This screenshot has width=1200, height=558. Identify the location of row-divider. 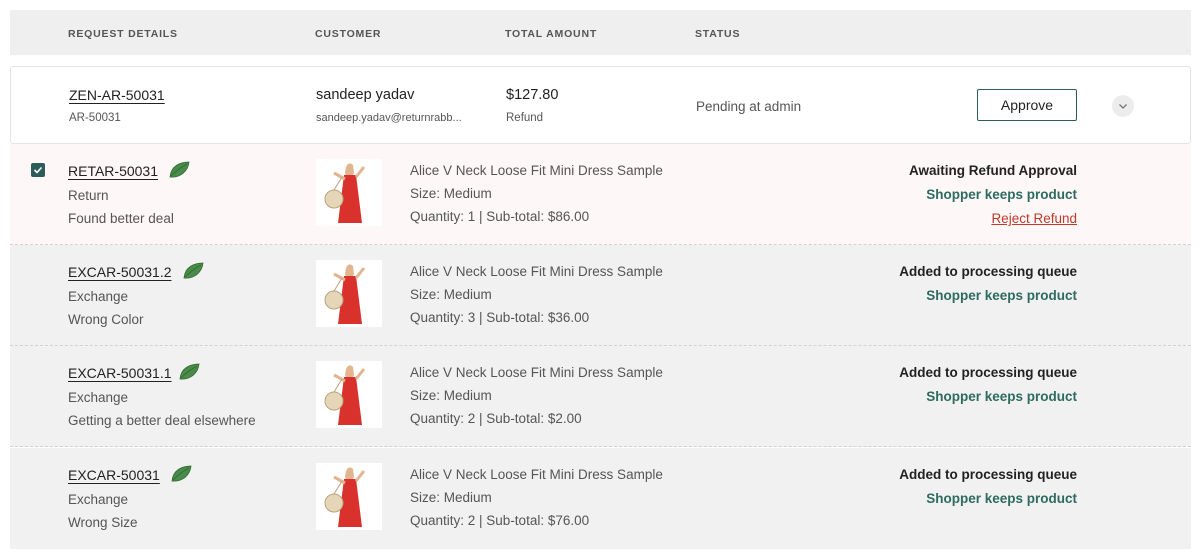
(600, 446).